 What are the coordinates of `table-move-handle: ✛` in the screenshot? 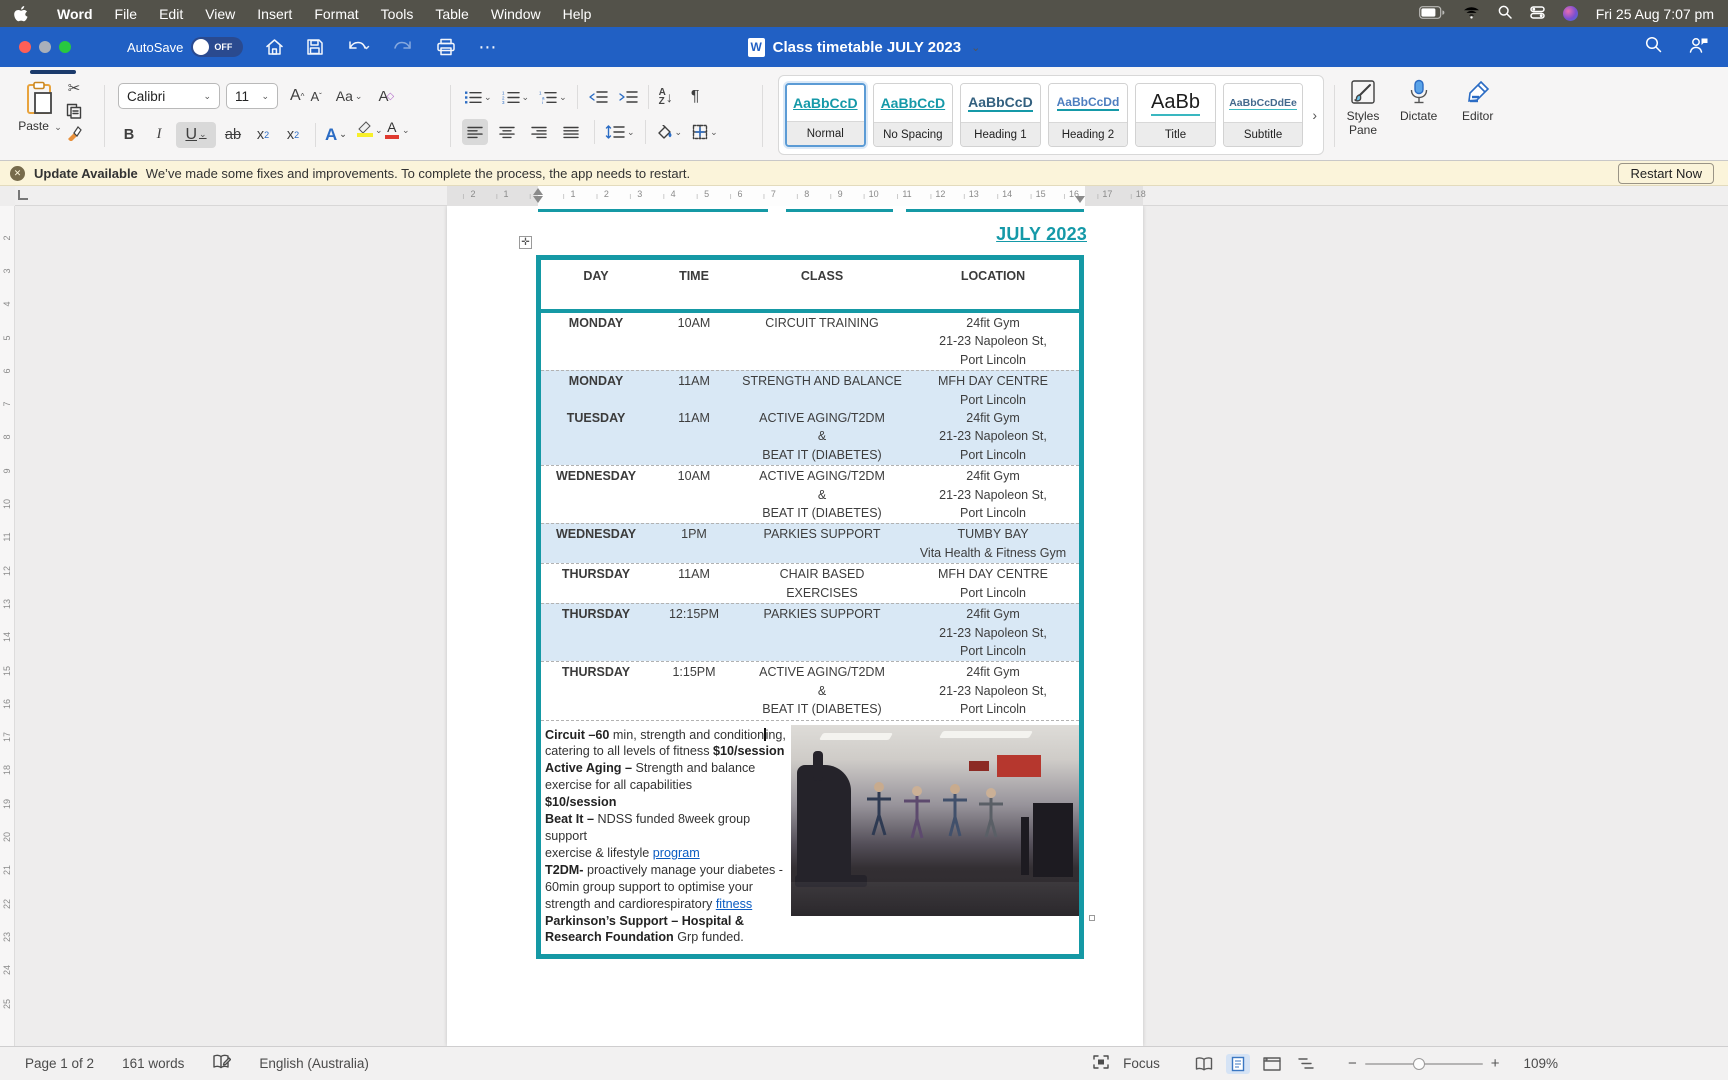 It's located at (525, 242).